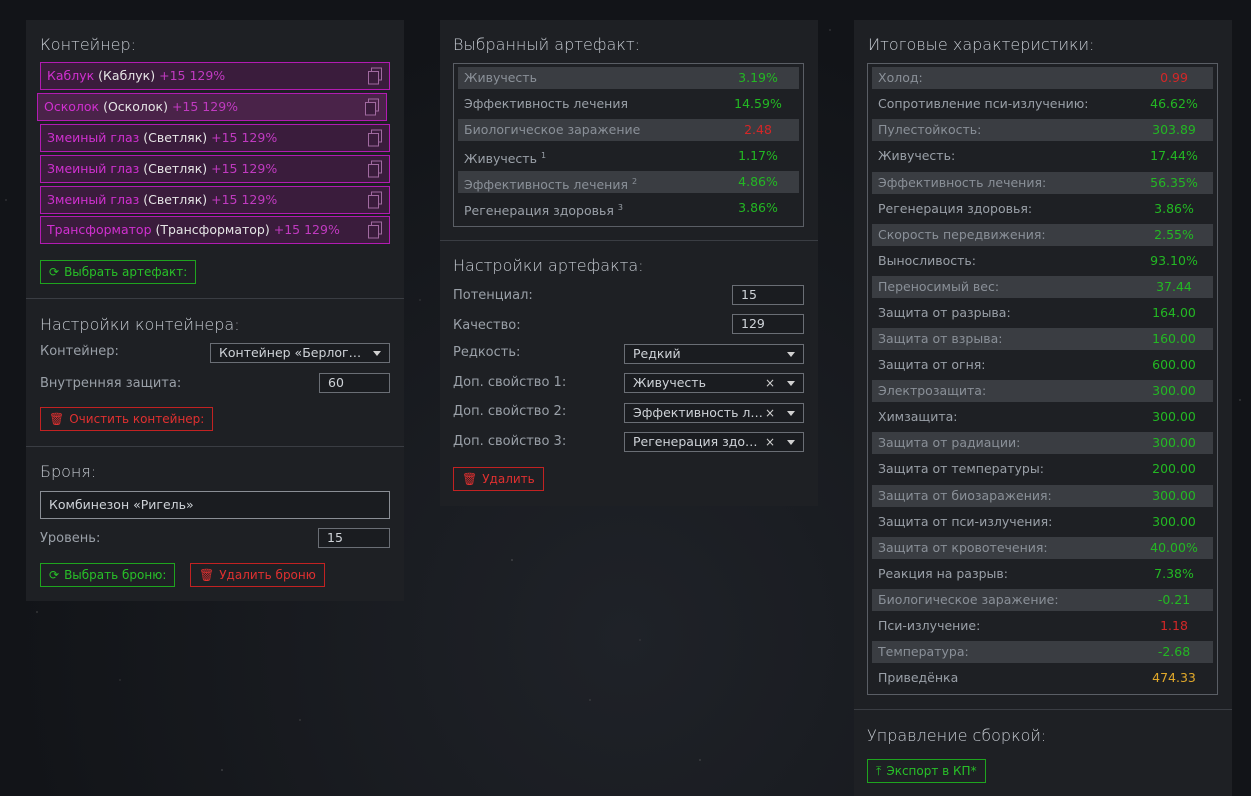 This screenshot has height=796, width=1251. Describe the element at coordinates (628, 78) in the screenshot. I see `artifact-stat-row: Живучесть 3.19%` at that location.